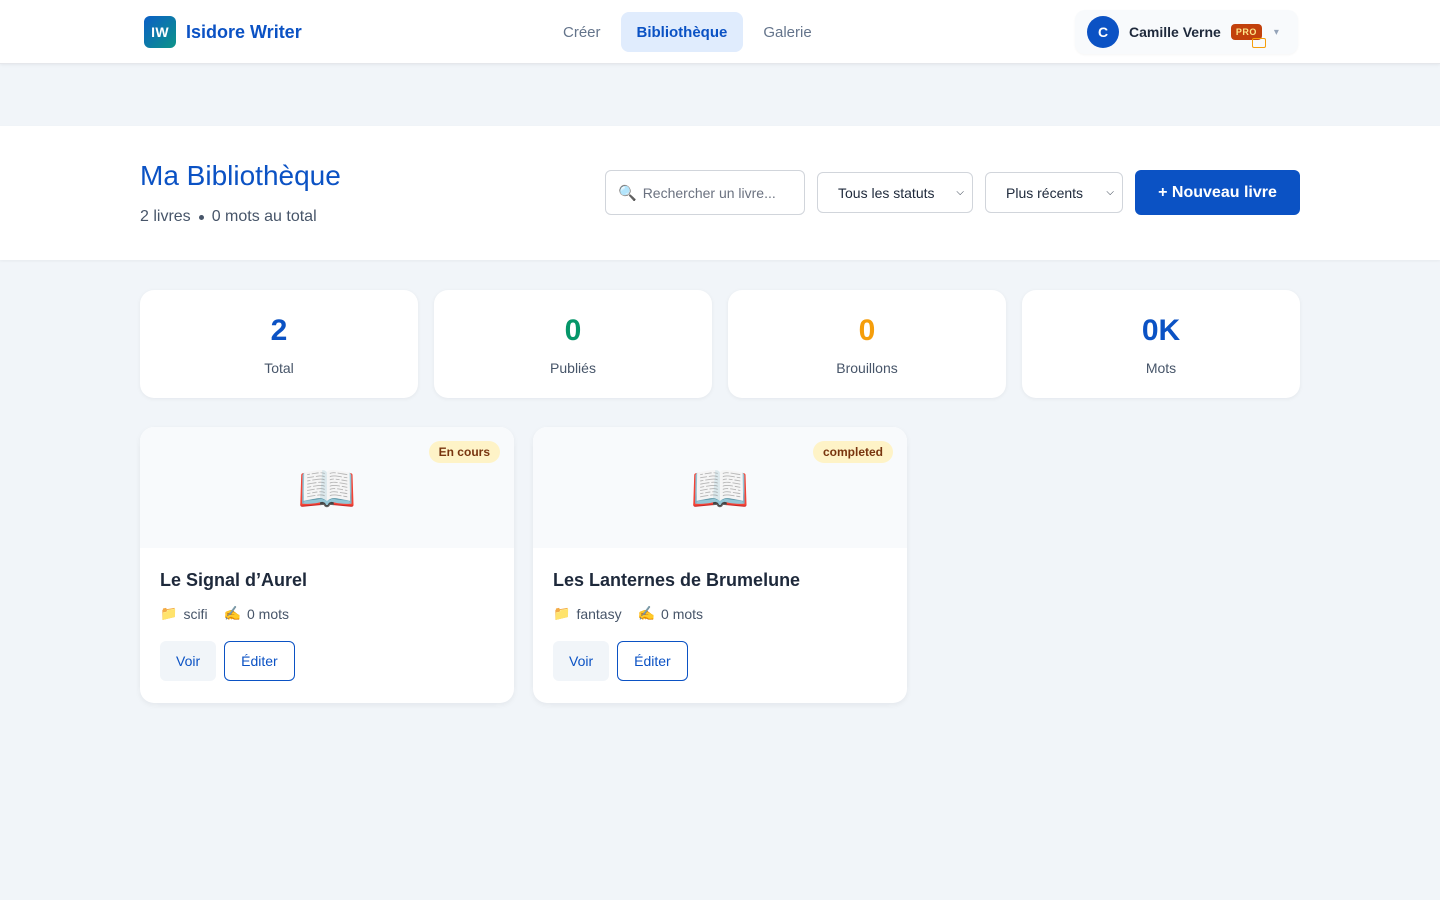 Image resolution: width=1440 pixels, height=900 pixels. Describe the element at coordinates (1246, 32) in the screenshot. I see `pro-badge-label: PRO` at that location.